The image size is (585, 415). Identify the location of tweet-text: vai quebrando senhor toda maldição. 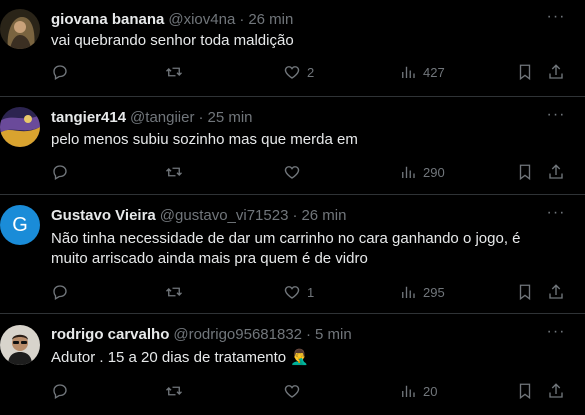
(172, 40).